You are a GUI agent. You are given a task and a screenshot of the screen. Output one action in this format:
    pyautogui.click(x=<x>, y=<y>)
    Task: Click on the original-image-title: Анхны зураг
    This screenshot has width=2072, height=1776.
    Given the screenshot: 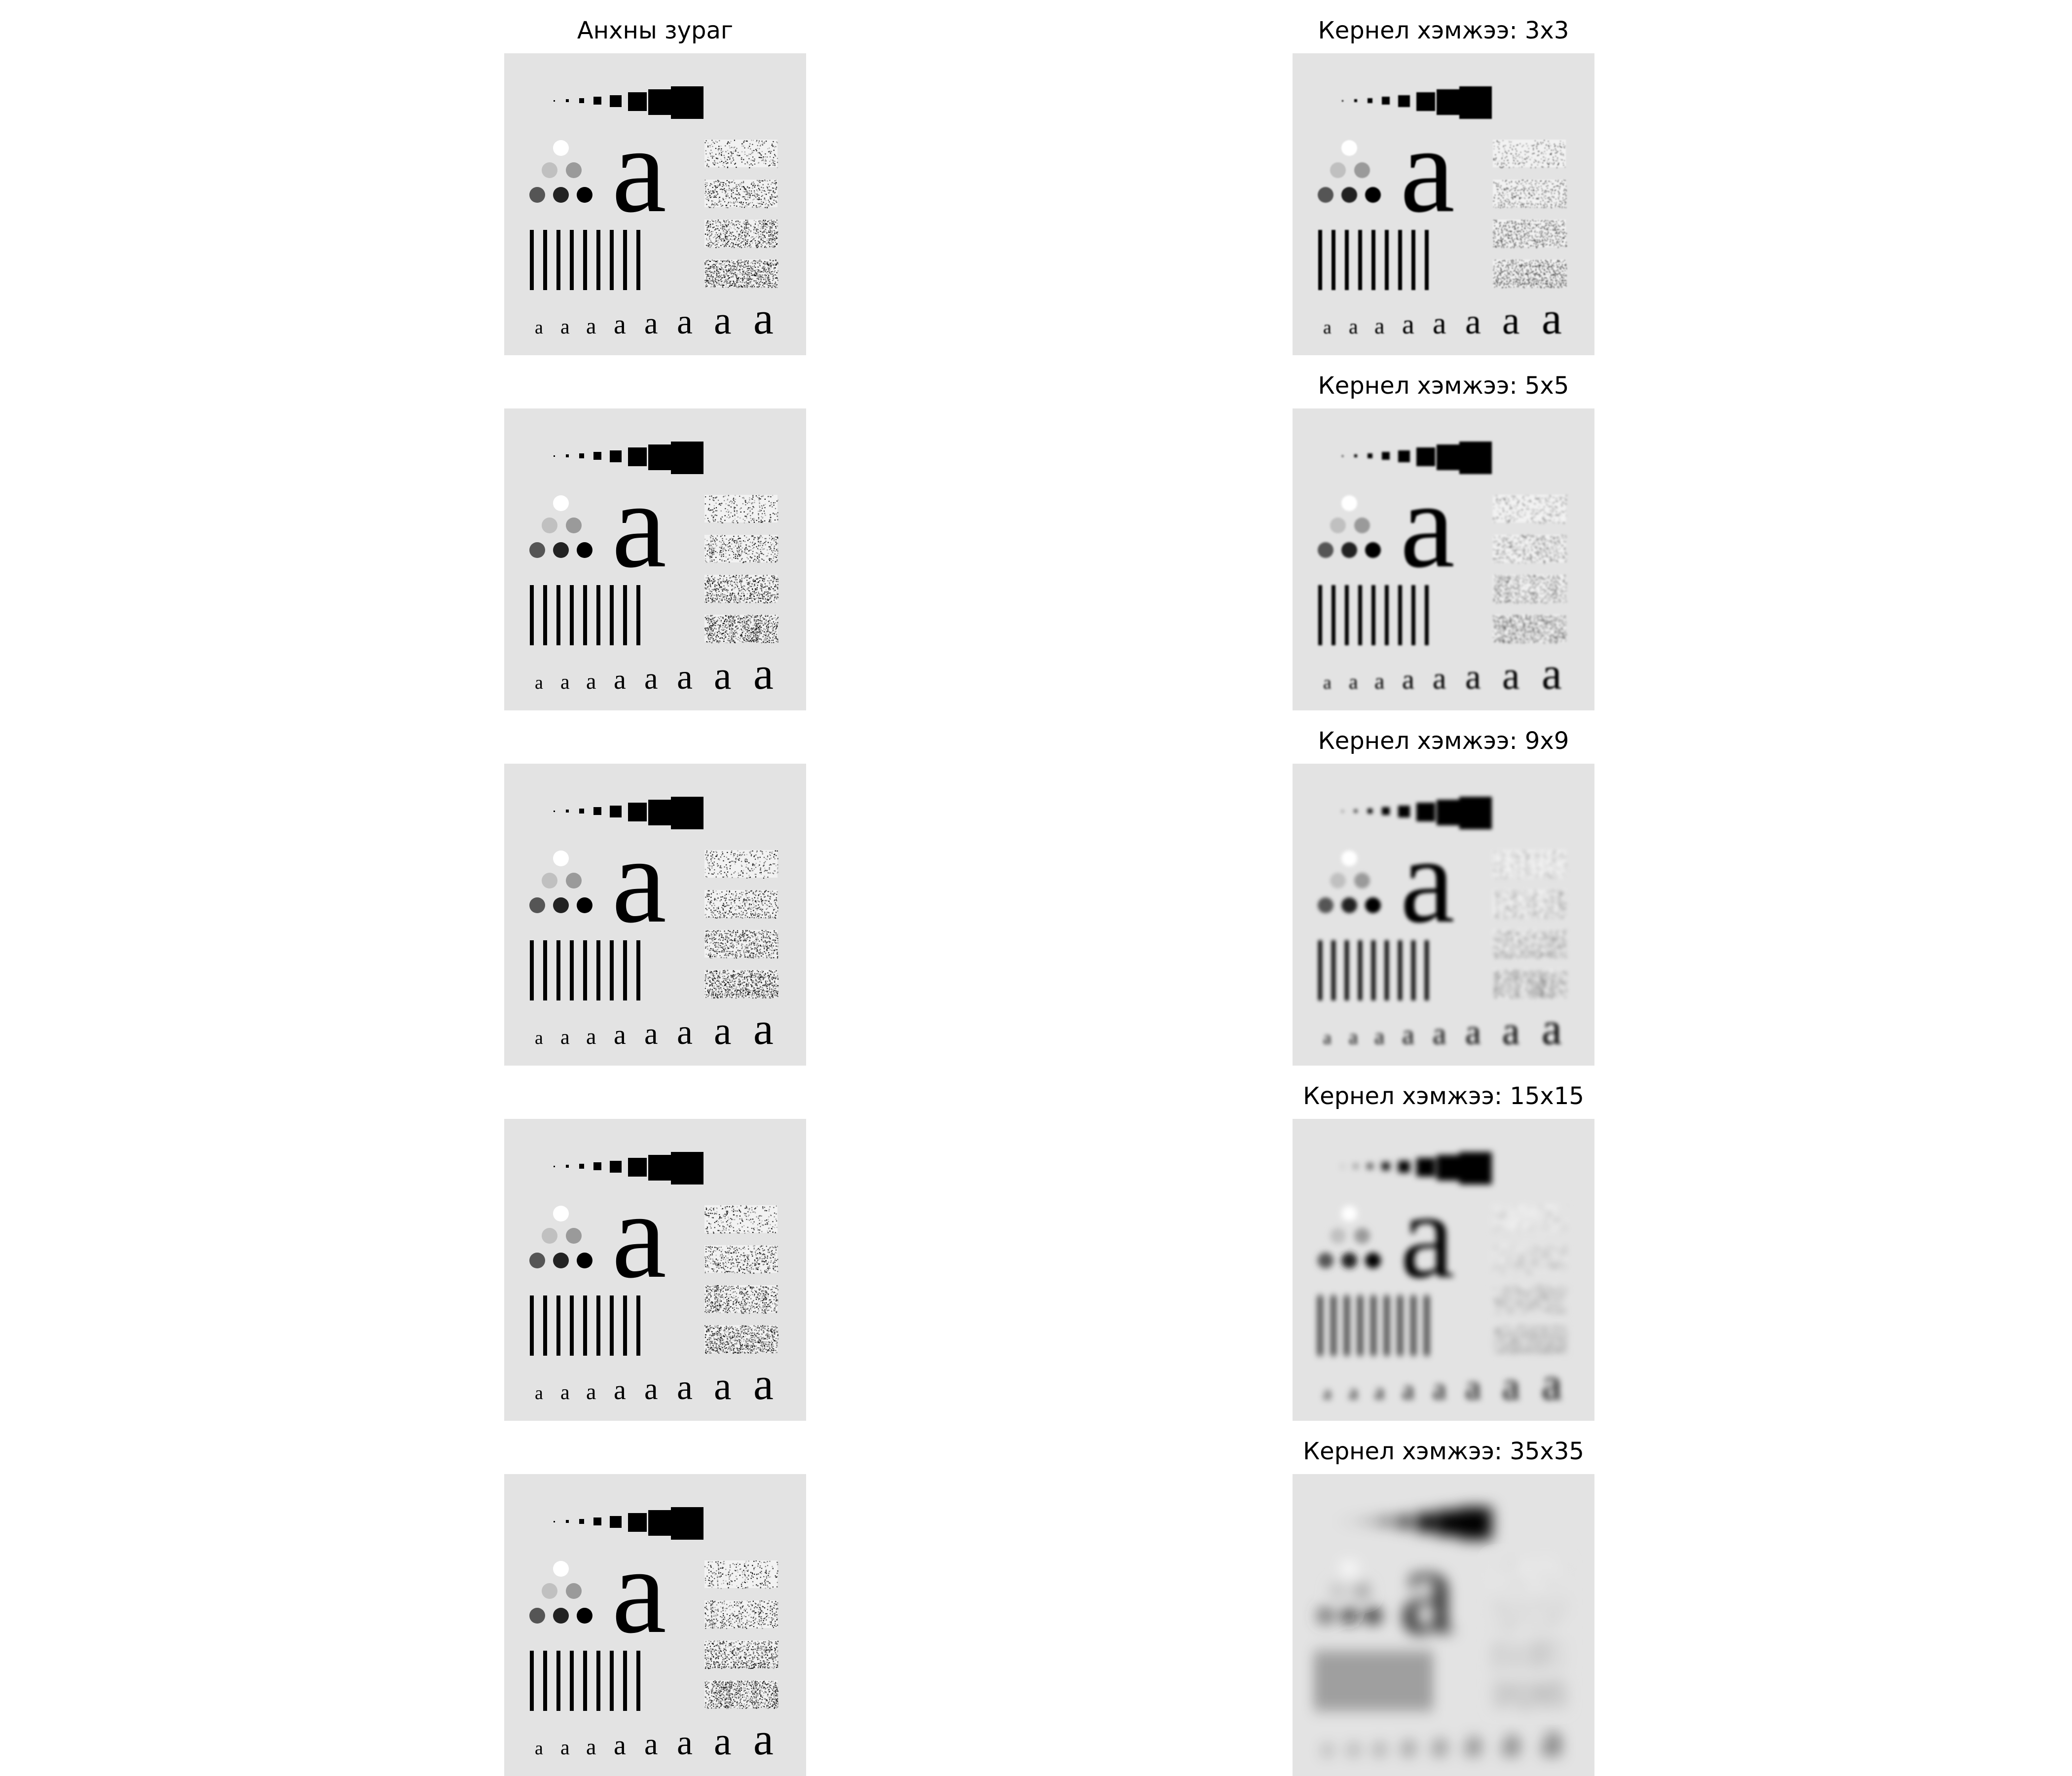 What is the action you would take?
    pyautogui.click(x=655, y=31)
    